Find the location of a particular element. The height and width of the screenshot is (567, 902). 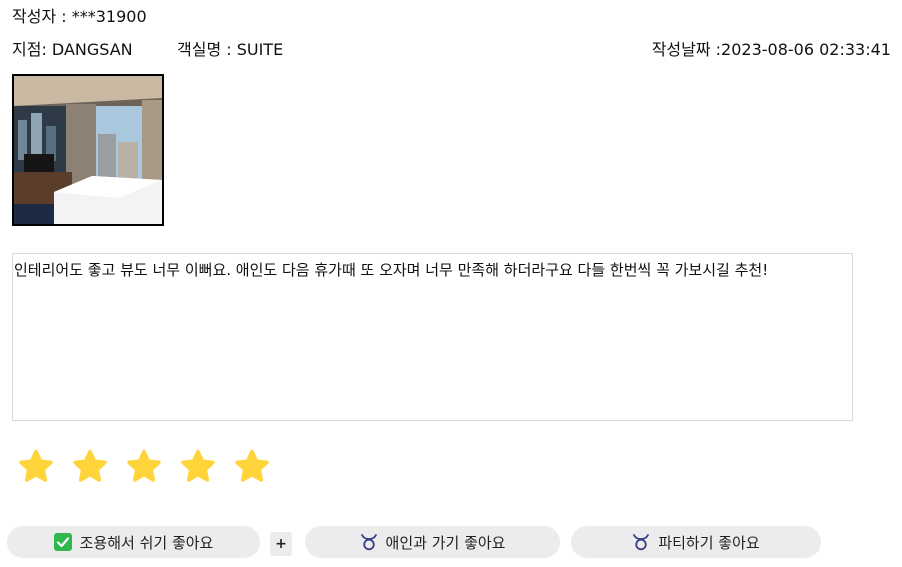

tag-quiet-rest: 조용해서 쉬기 좋아요 is located at coordinates (133, 542).